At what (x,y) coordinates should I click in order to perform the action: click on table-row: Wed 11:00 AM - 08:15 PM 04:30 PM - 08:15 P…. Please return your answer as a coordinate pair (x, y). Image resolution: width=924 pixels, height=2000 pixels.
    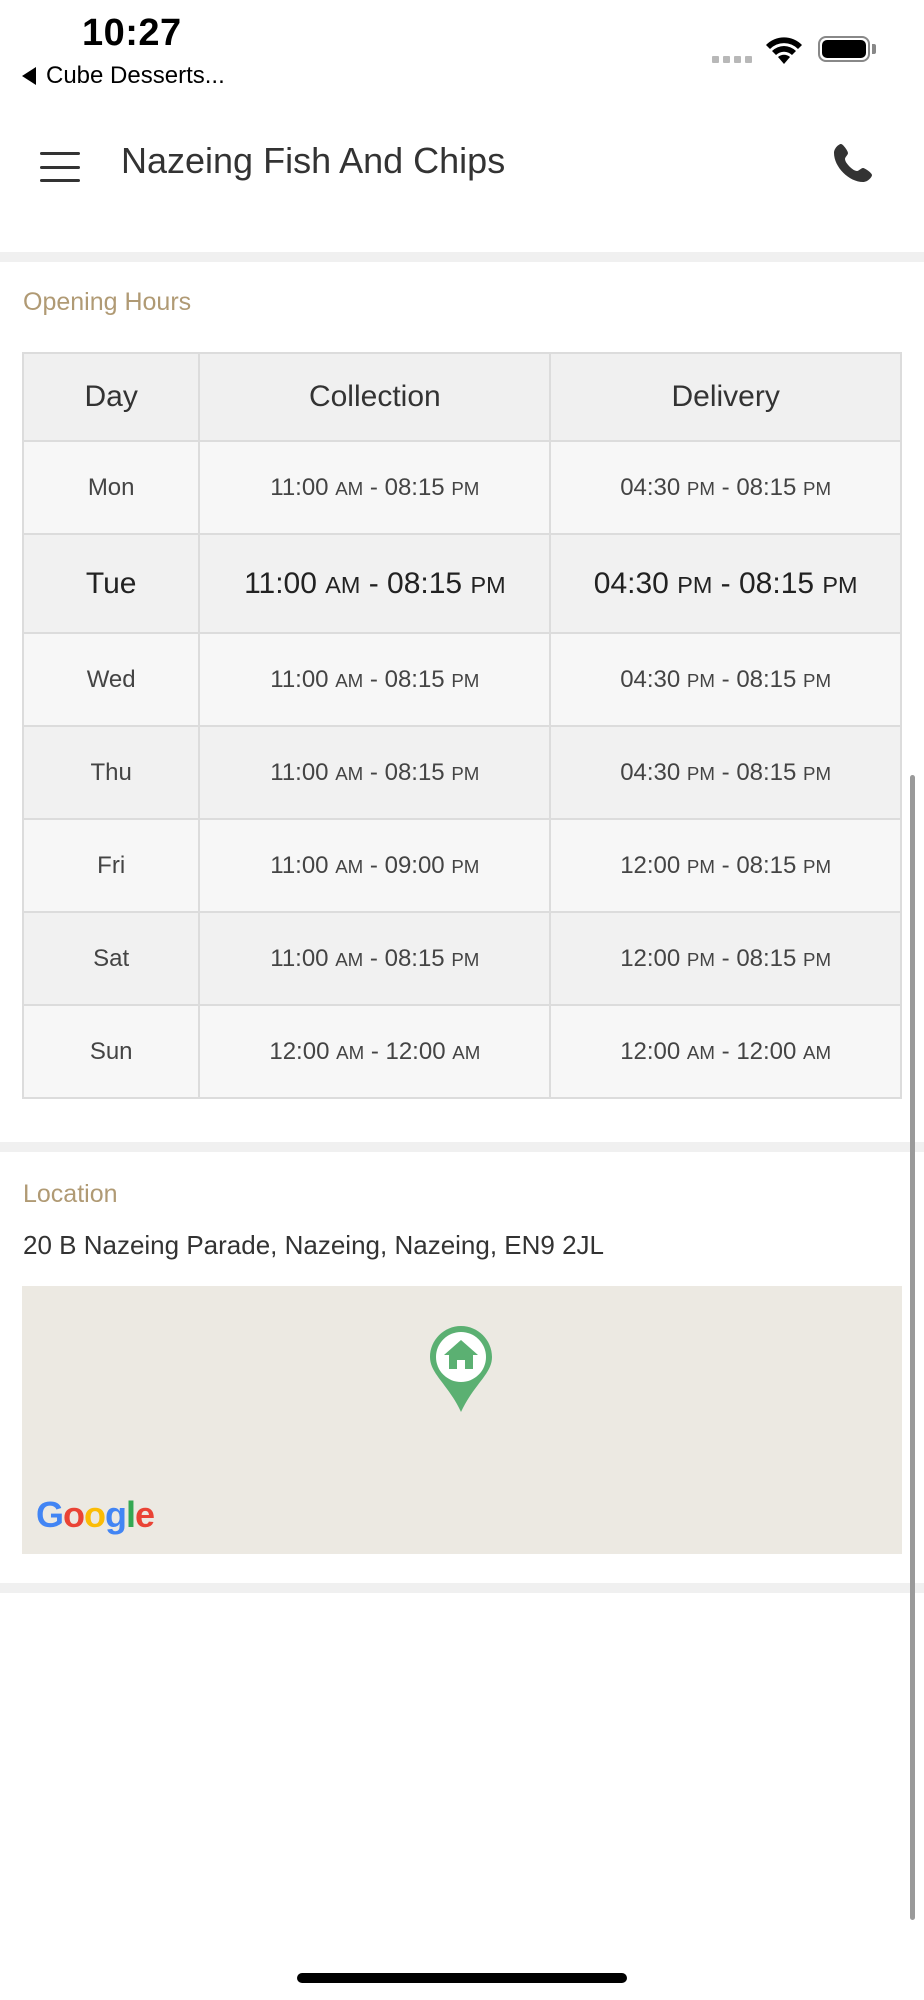
    Looking at the image, I should click on (461, 679).